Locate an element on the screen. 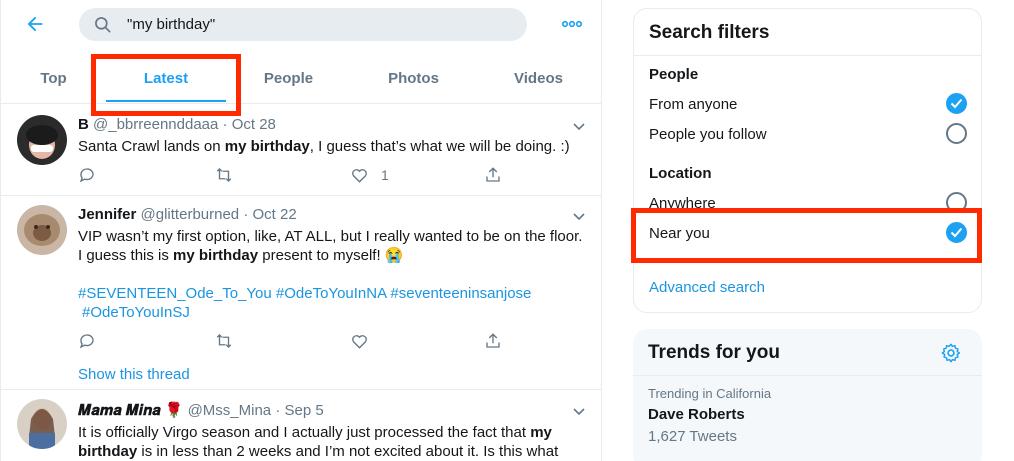 This screenshot has width=1014, height=461. tweet-header: Jennifer @glitterburned · Oct 22 is located at coordinates (187, 214).